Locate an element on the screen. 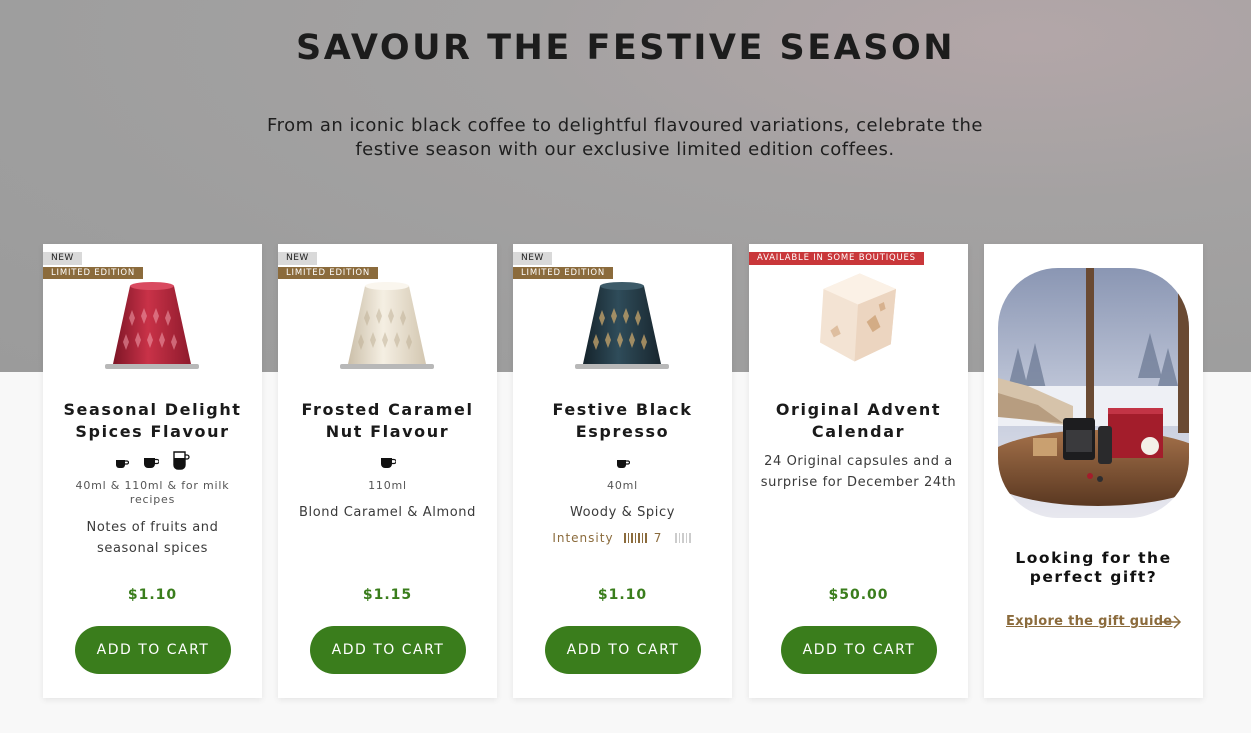 The image size is (1251, 733). product-price: $50.00 is located at coordinates (858, 595).